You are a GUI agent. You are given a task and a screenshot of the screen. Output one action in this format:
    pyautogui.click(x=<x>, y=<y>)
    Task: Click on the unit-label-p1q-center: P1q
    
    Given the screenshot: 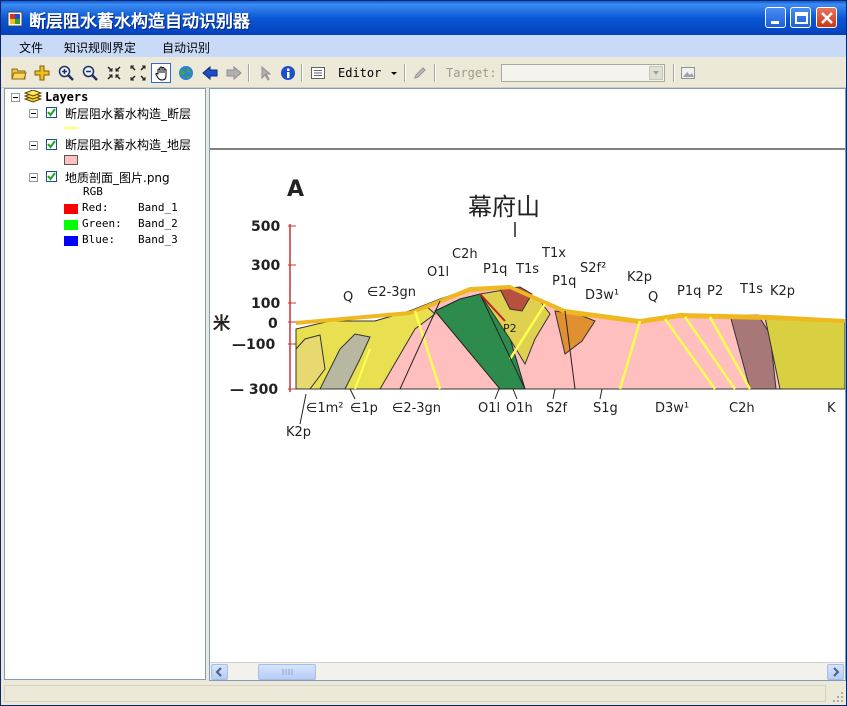 What is the action you would take?
    pyautogui.click(x=564, y=281)
    